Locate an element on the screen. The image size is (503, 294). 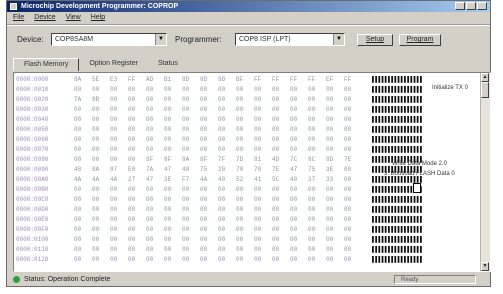
hex-byte: 87 is located at coordinates (113, 170).